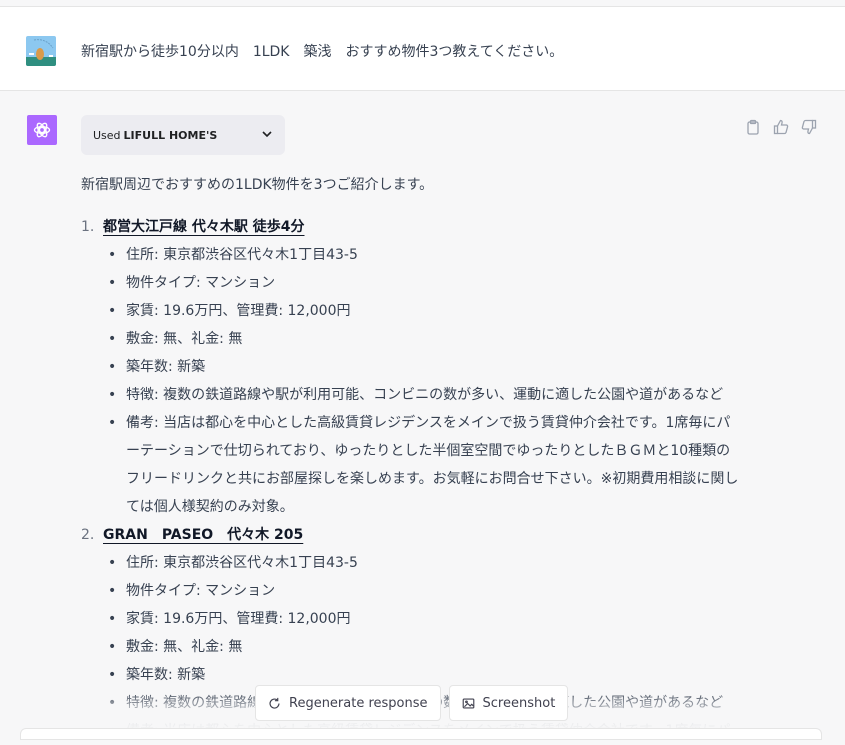 This screenshot has height=745, width=845. I want to click on plugin-used-dropdown: Used LIFULL HOME'S, so click(183, 135).